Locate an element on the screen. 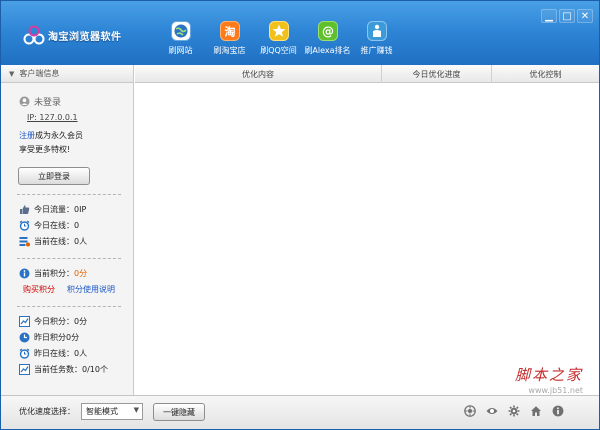 This screenshot has width=600, height=430. yesterday-online-row: 昨日在线：0人 is located at coordinates (76, 353).